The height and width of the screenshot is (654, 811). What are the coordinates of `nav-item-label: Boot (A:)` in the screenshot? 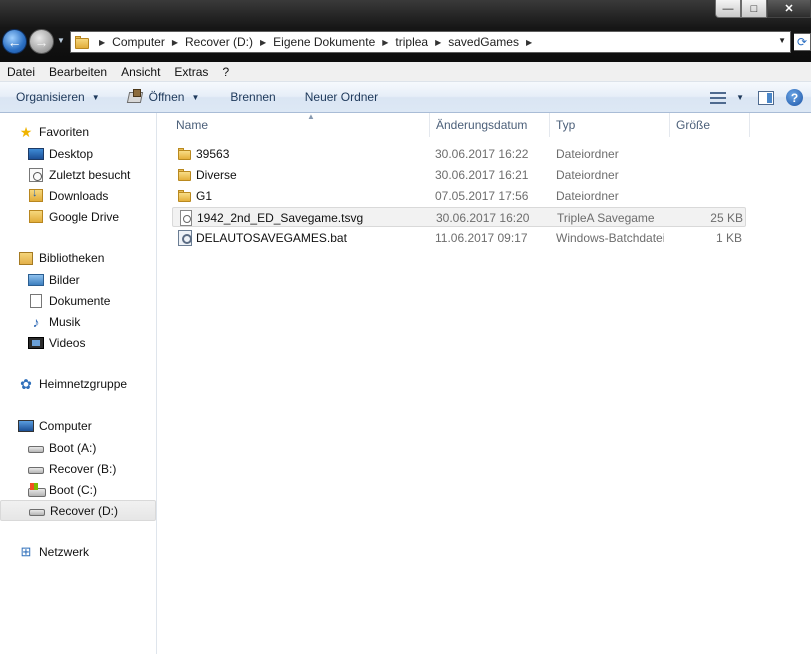 It's located at (73, 447).